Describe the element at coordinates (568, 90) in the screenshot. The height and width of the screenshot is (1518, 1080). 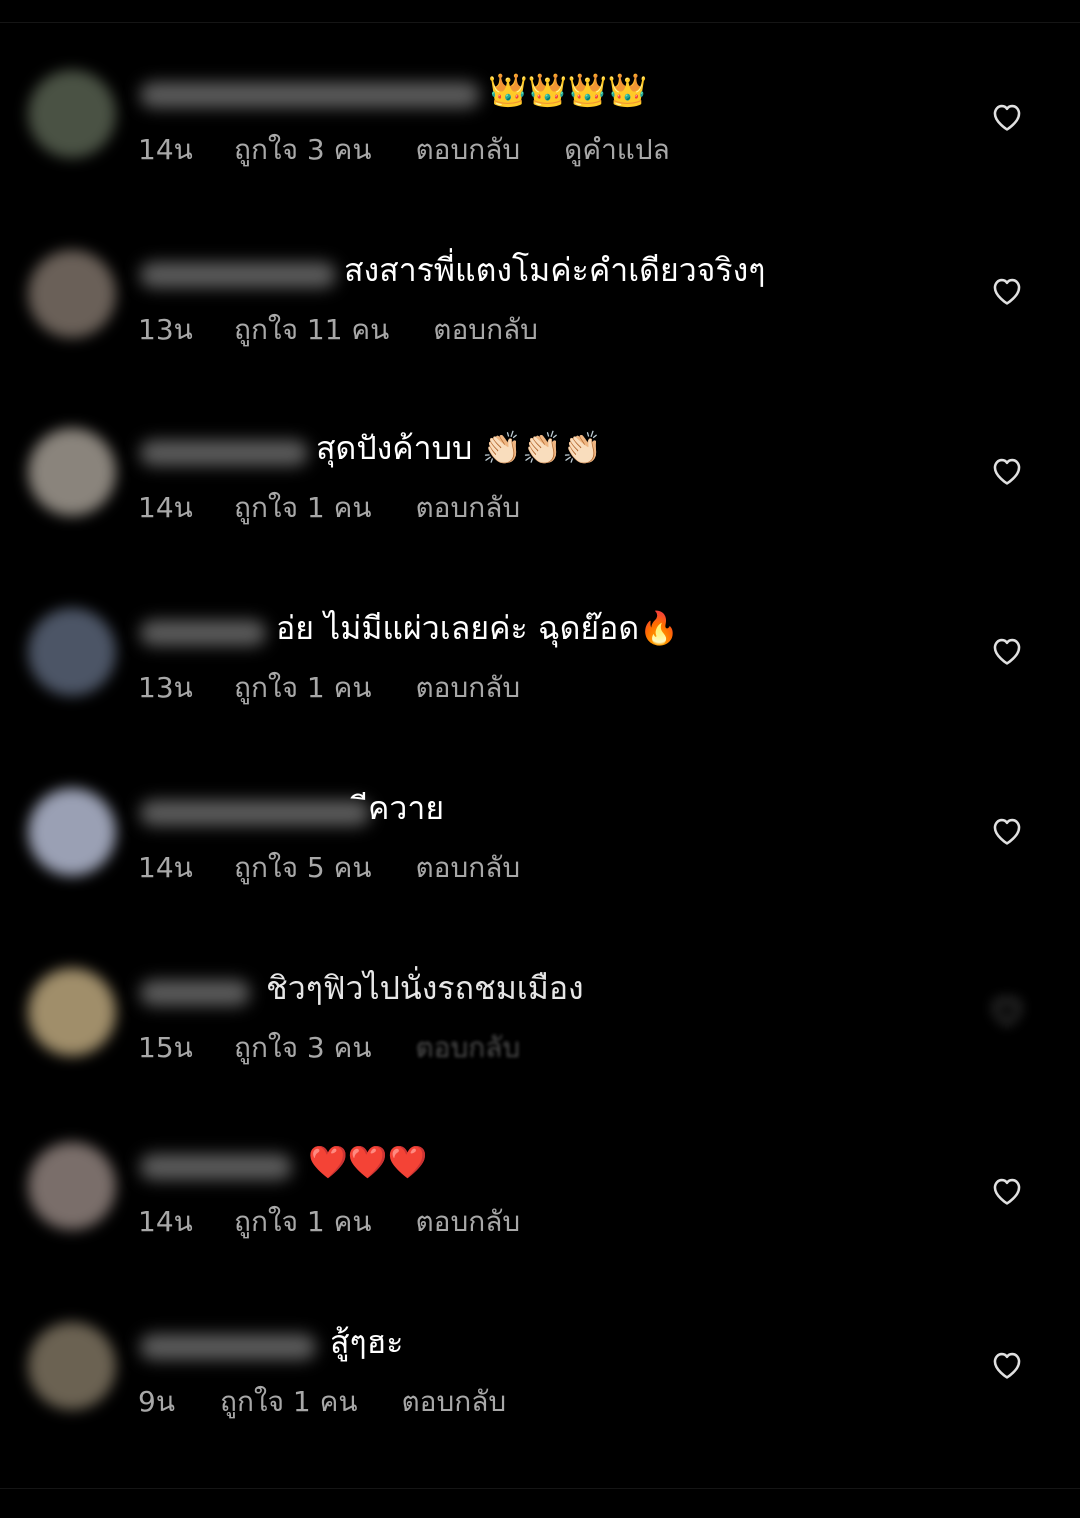
I see `comment-text: 👑👑👑👑` at that location.